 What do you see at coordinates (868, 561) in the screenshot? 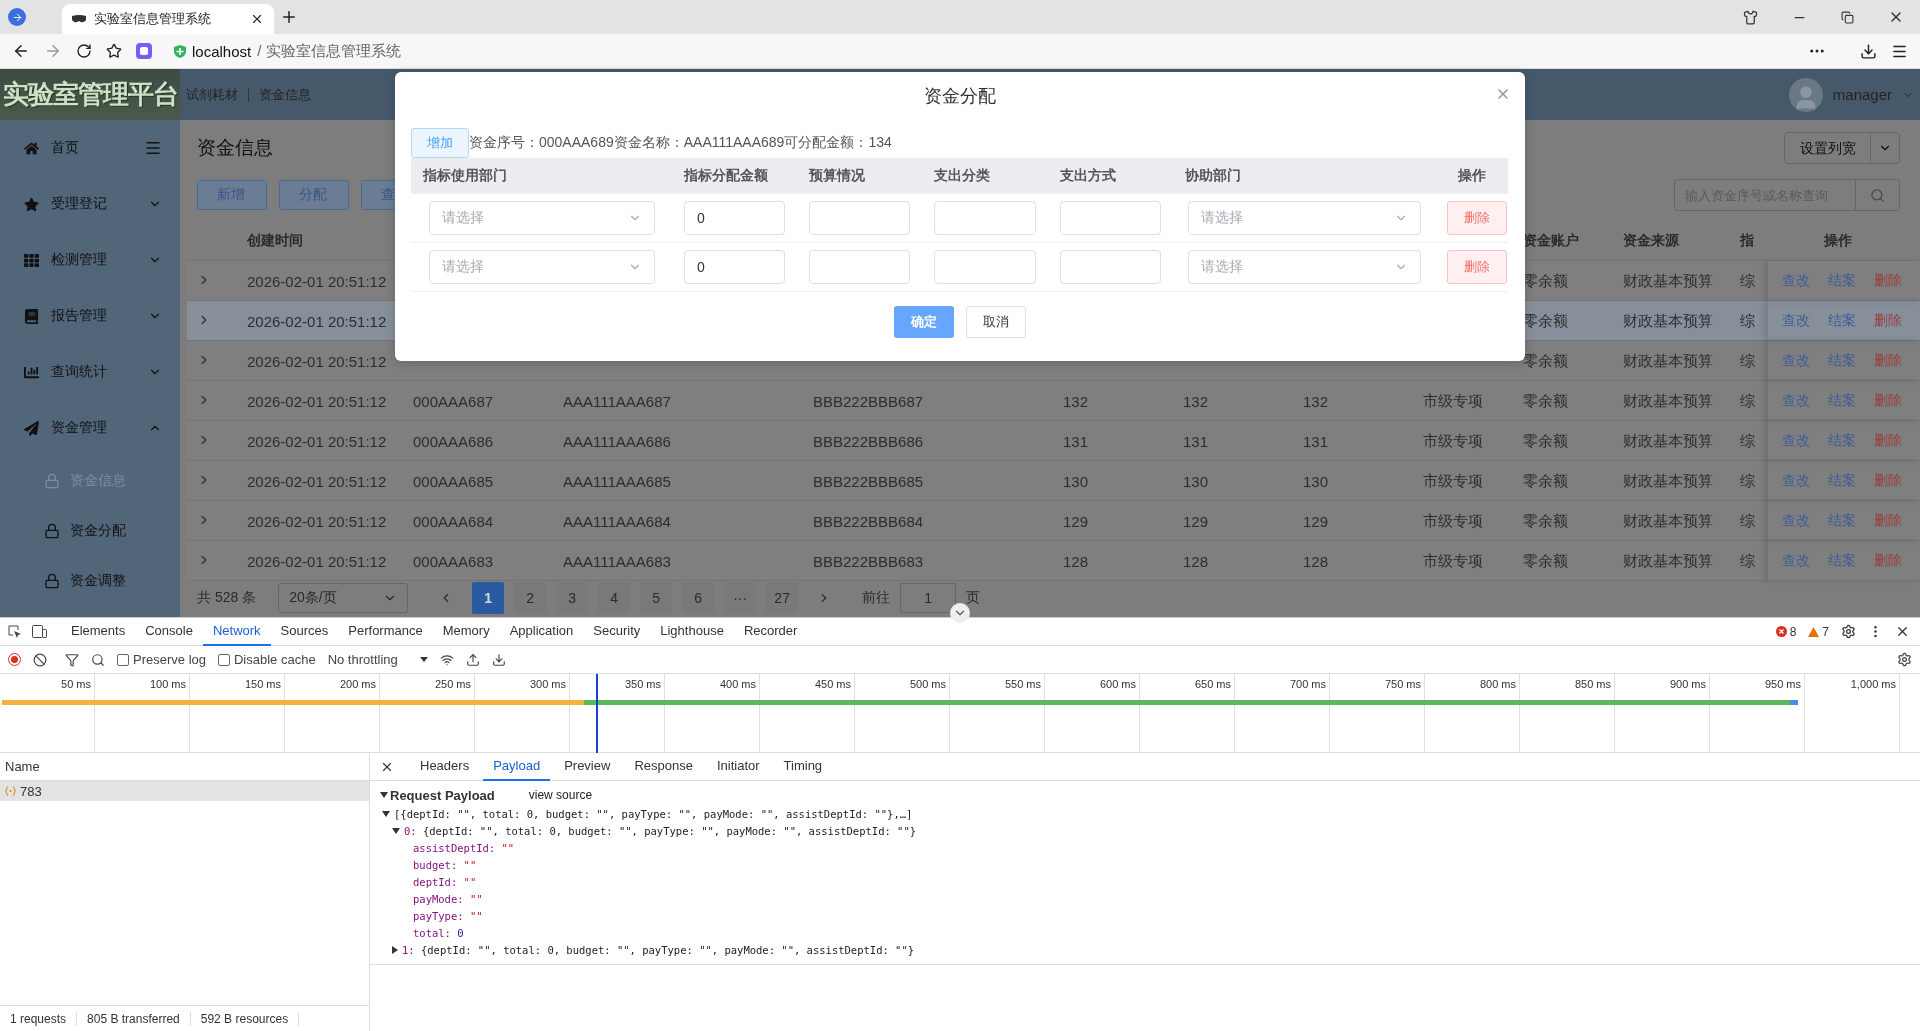
I see `table-cell-text: BBB222BBB683` at bounding box center [868, 561].